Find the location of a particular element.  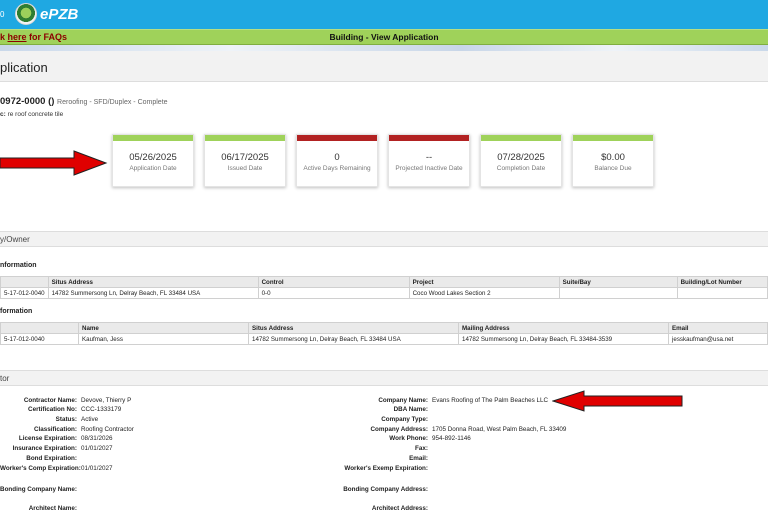

company-type-label: Company Type: is located at coordinates (404, 419).